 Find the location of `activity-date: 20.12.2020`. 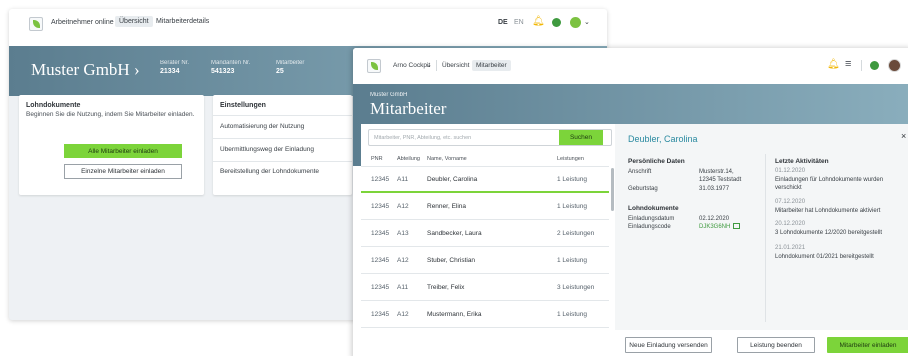

activity-date: 20.12.2020 is located at coordinates (790, 224).